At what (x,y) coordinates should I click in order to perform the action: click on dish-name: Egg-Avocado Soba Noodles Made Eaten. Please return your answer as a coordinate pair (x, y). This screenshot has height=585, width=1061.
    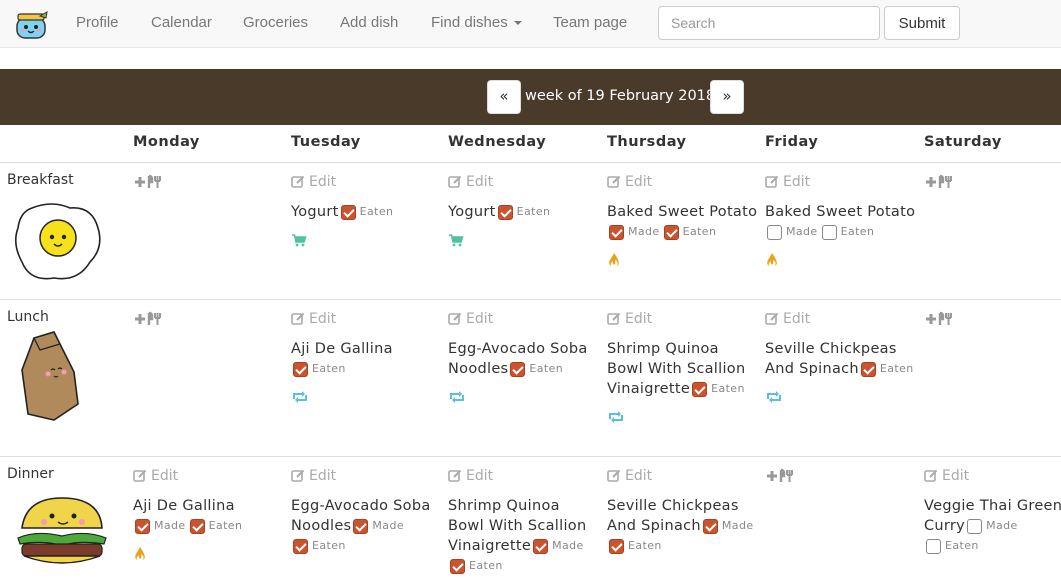
    Looking at the image, I should click on (367, 526).